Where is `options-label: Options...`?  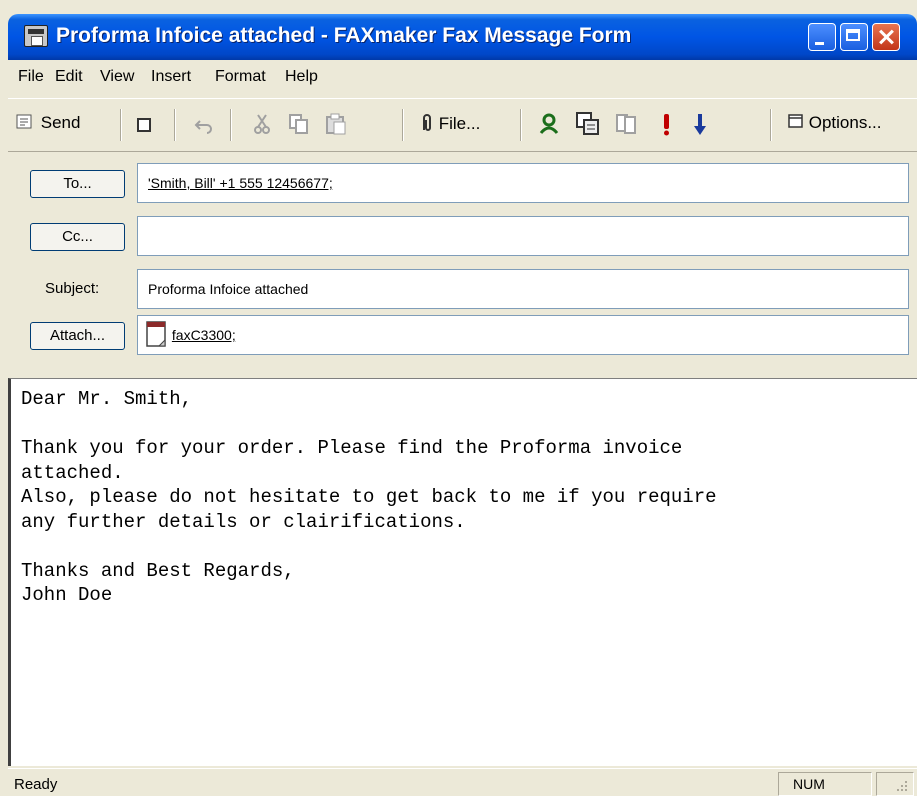
options-label: Options... is located at coordinates (845, 122).